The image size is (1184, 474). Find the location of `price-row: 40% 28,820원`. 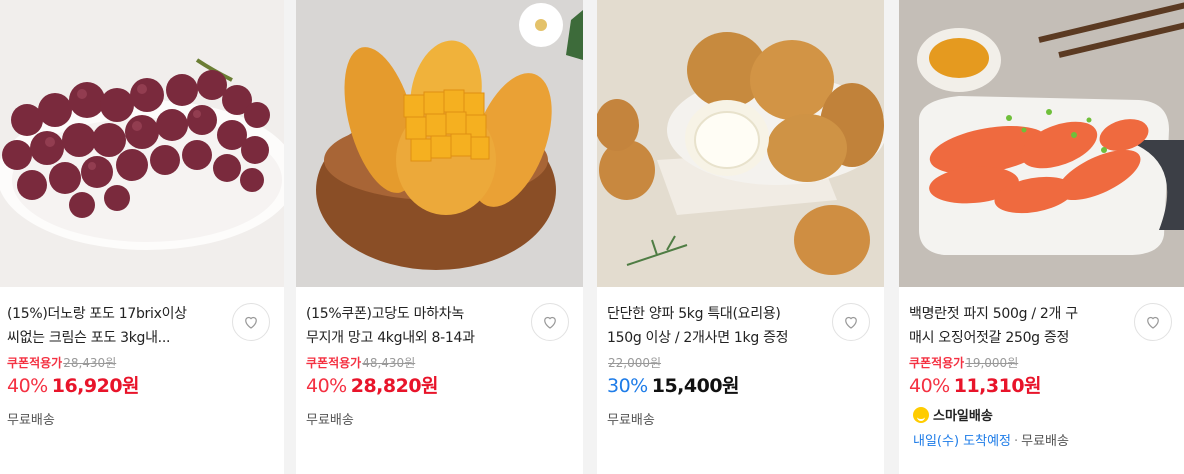

price-row: 40% 28,820원 is located at coordinates (372, 386).